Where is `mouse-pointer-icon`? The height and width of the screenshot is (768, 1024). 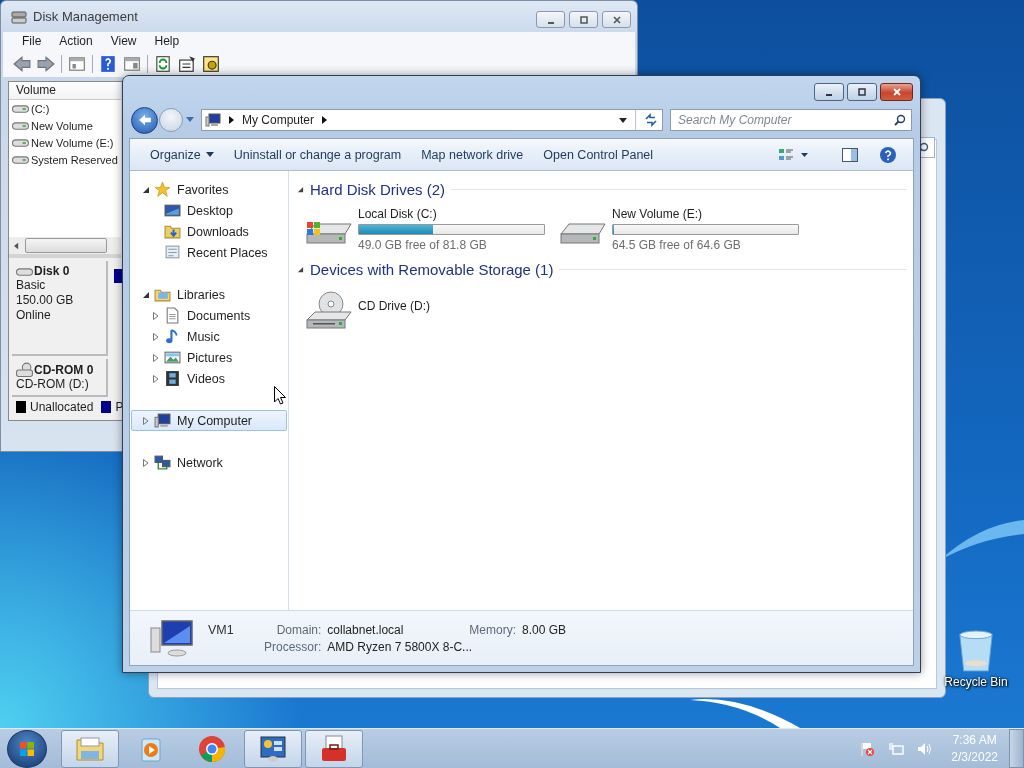 mouse-pointer-icon is located at coordinates (280, 395).